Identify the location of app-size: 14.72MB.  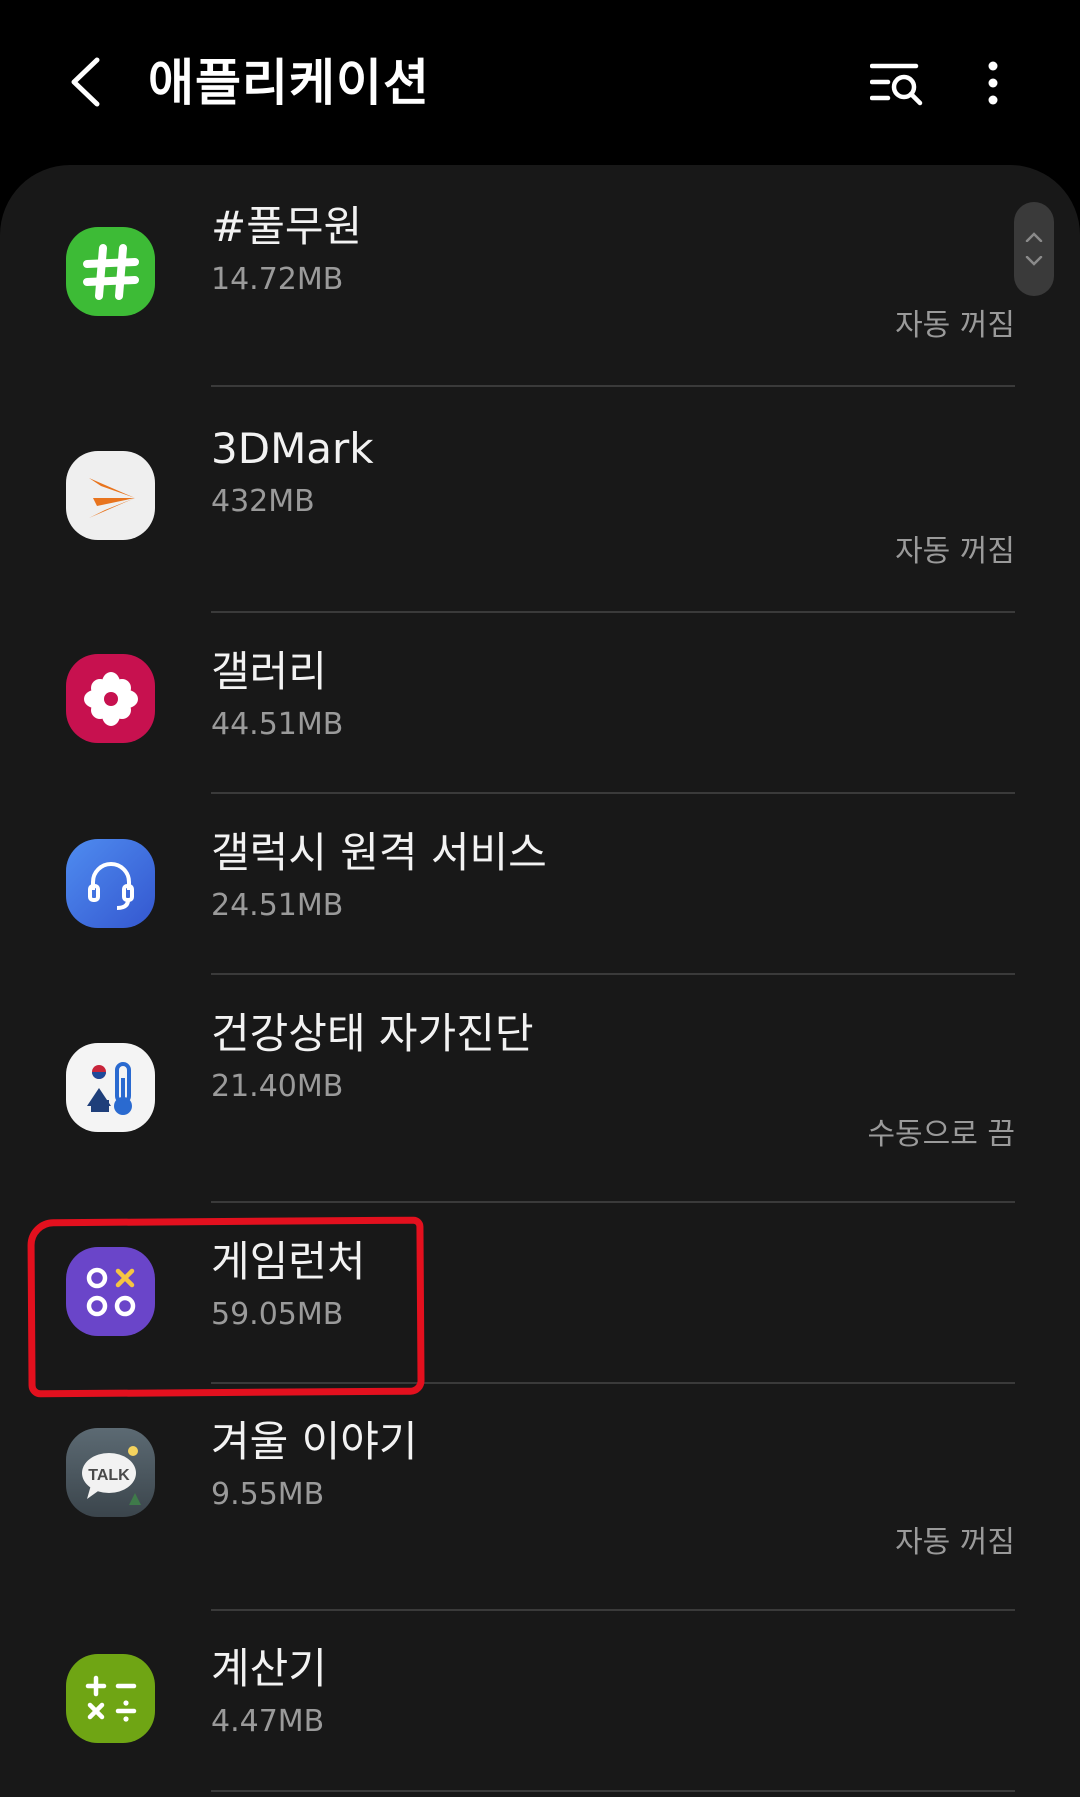
(277, 279).